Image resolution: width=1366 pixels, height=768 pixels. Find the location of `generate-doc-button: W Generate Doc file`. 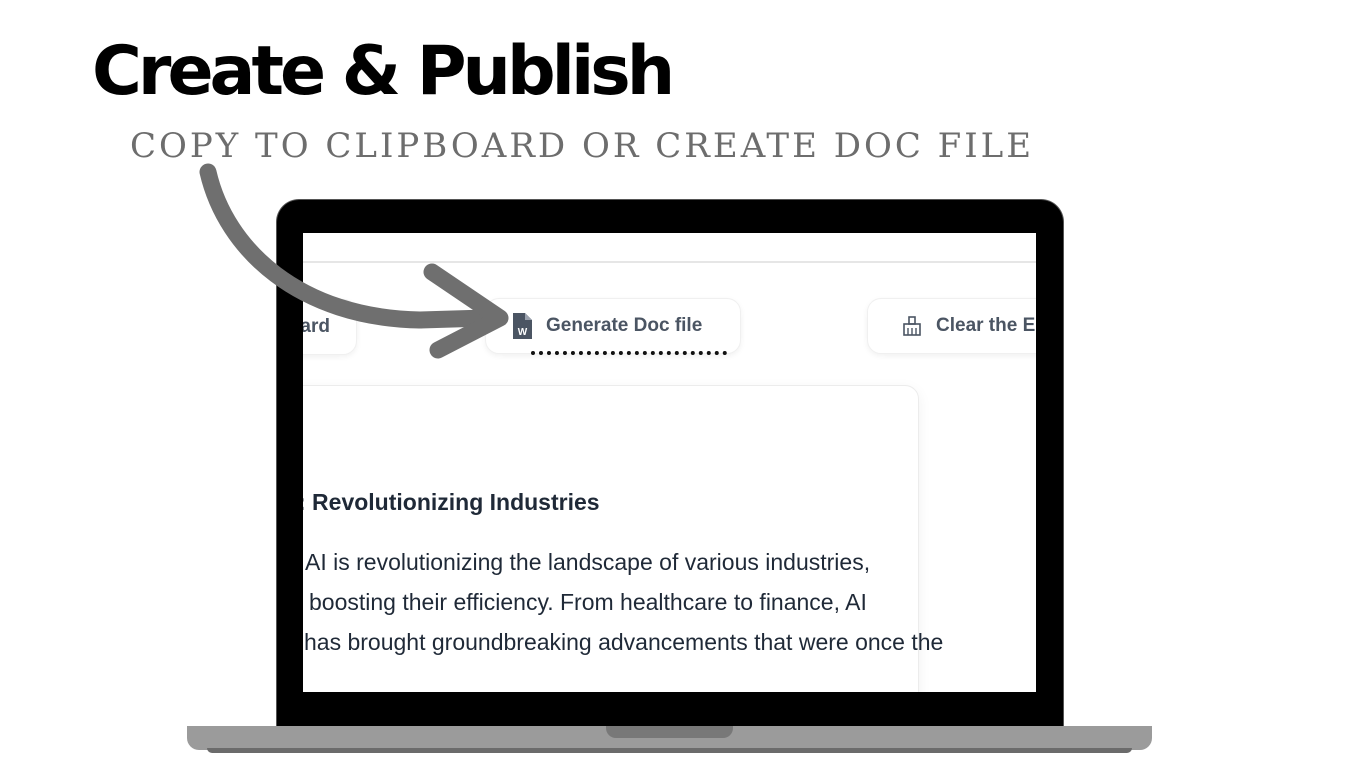

generate-doc-button: W Generate Doc file is located at coordinates (613, 326).